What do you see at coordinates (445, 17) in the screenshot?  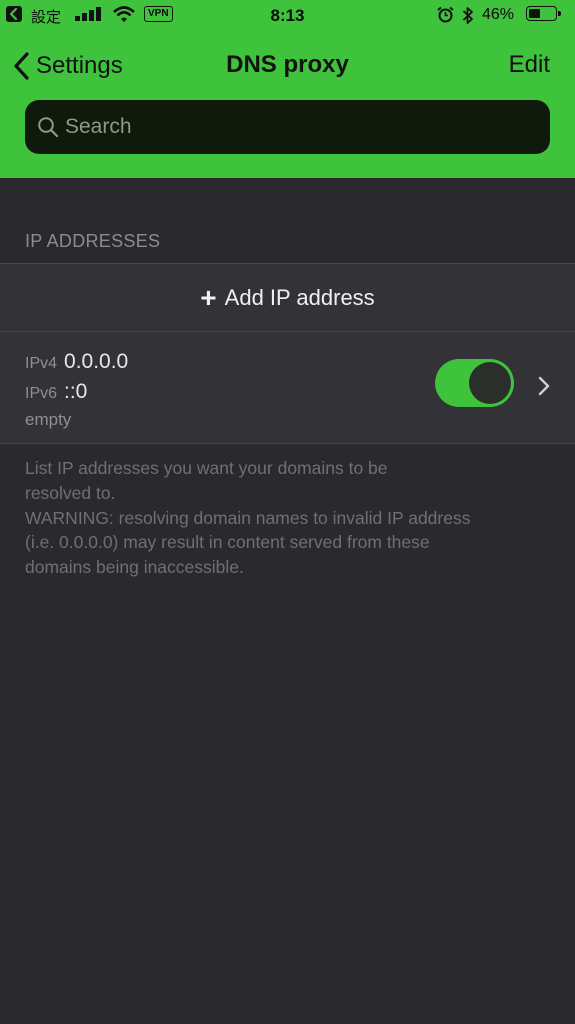 I see `alarm-icon` at bounding box center [445, 17].